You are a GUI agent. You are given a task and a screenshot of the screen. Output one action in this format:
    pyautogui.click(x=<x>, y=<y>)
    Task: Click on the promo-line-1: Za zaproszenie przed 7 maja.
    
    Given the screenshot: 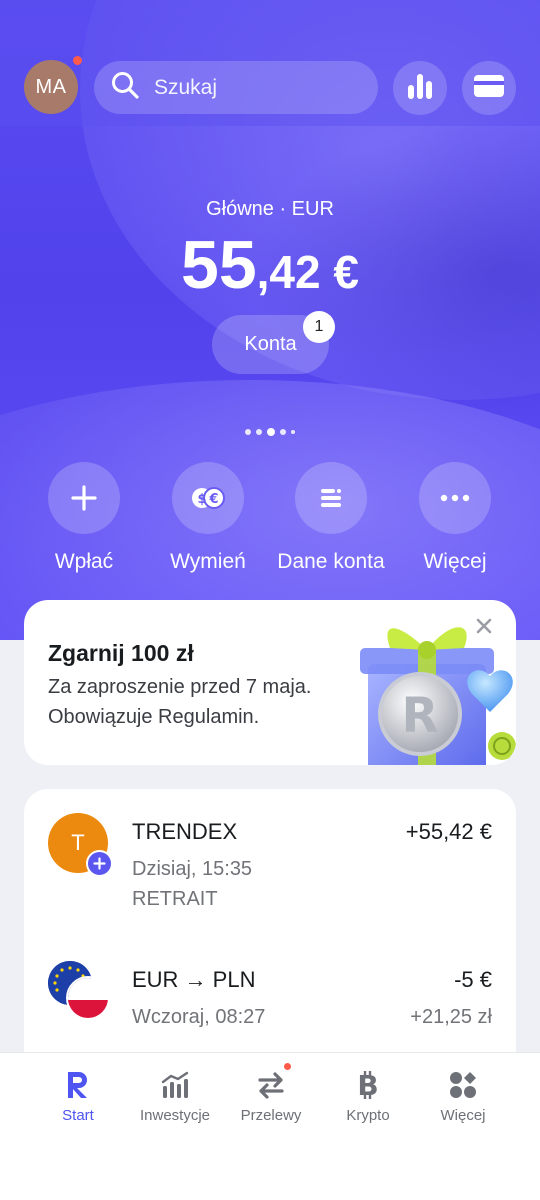 What is the action you would take?
    pyautogui.click(x=180, y=687)
    